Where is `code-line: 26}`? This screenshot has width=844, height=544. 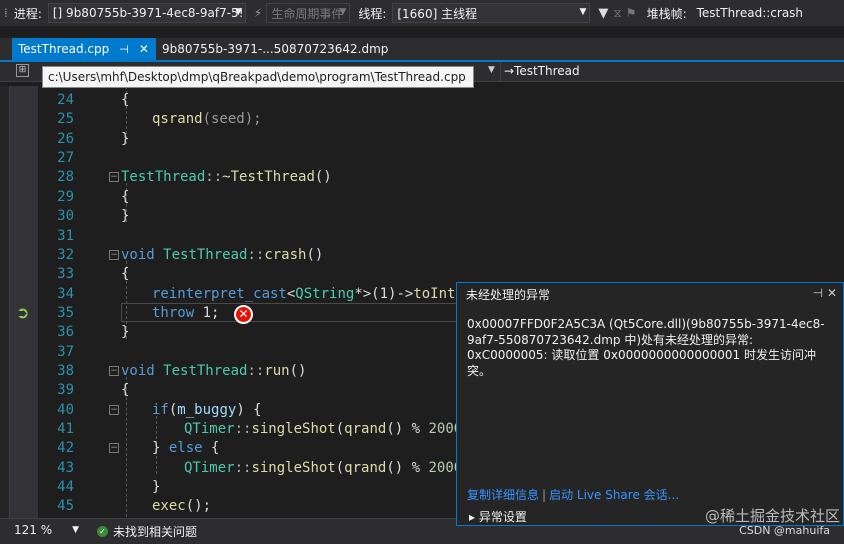
code-line: 26} is located at coordinates (93, 139).